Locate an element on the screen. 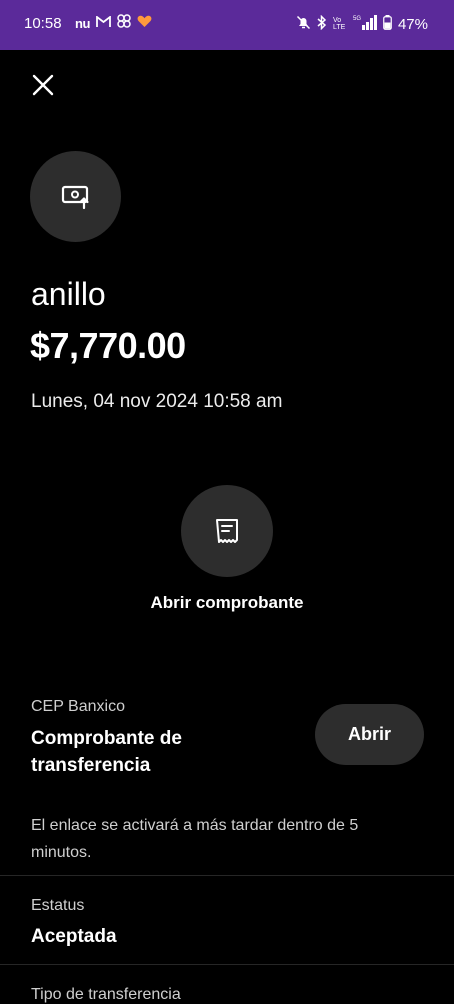  5g-signal-icon: 5G is located at coordinates (365, 24).